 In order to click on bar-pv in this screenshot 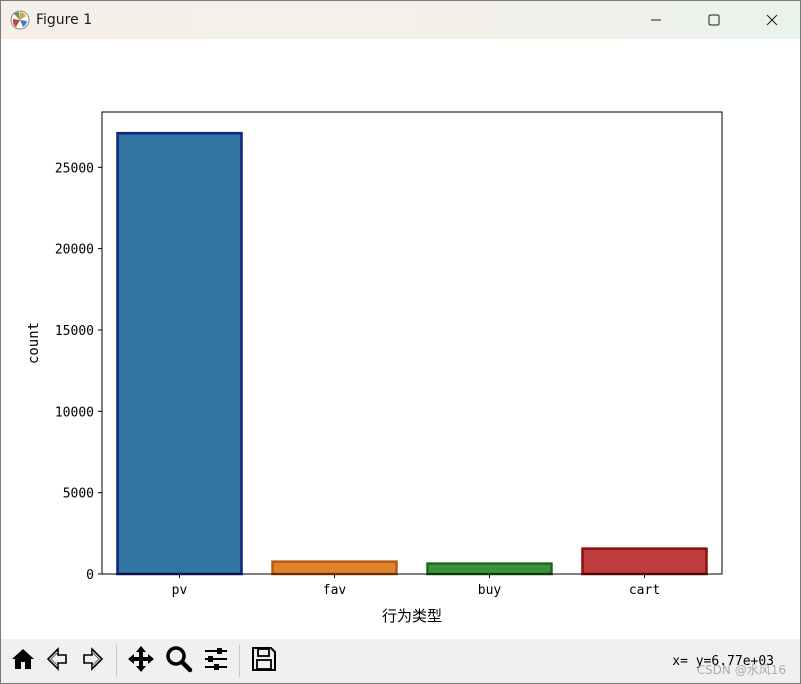, I will do `click(179, 353)`.